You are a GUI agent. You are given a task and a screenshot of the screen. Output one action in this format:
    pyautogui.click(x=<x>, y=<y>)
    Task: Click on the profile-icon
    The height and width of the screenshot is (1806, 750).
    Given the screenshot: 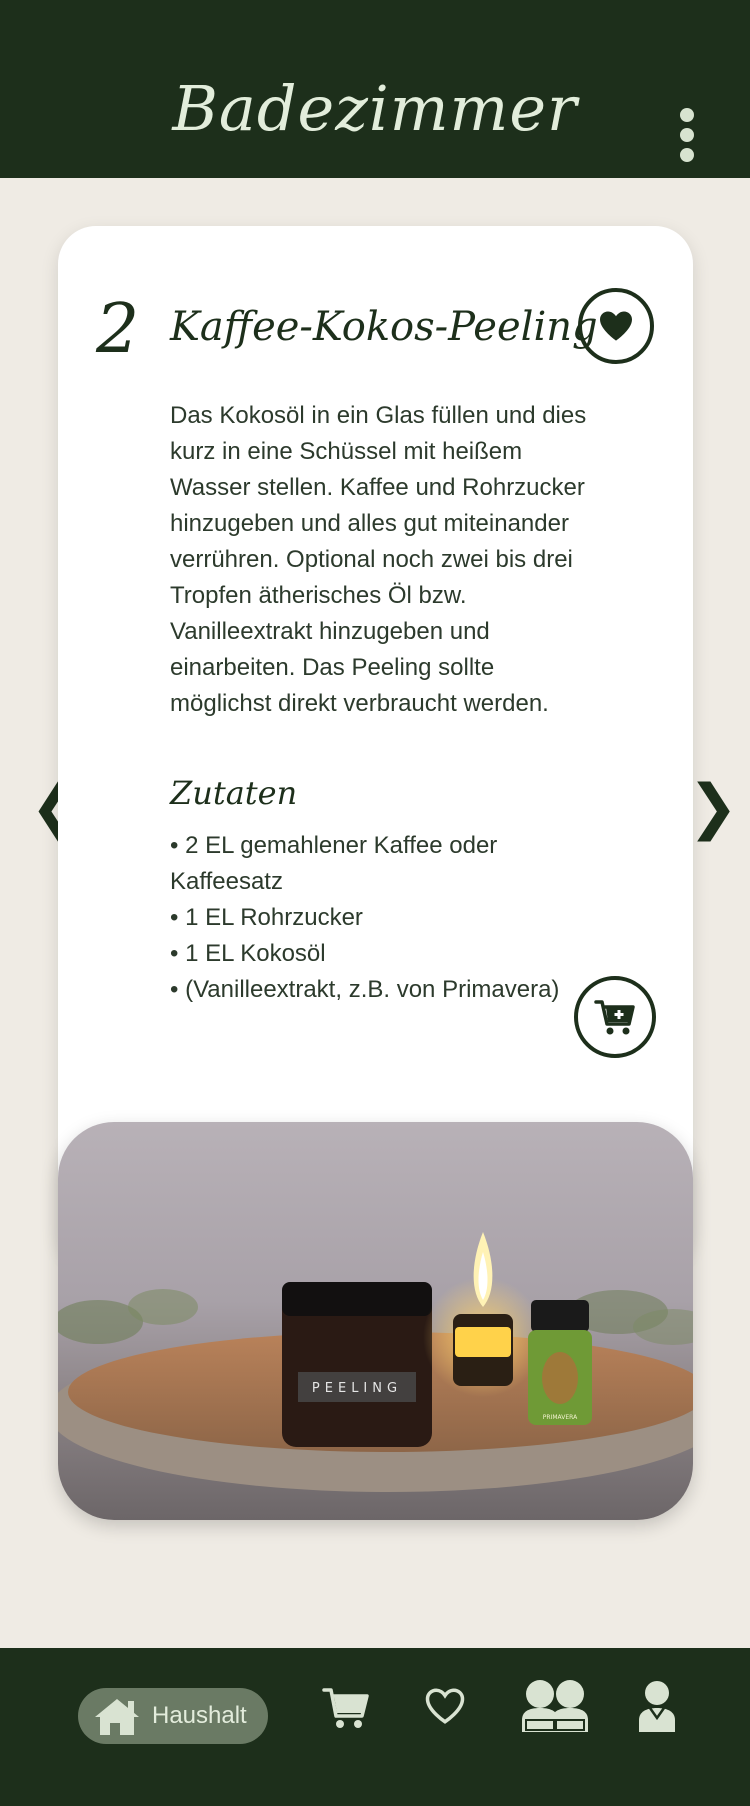 What is the action you would take?
    pyautogui.click(x=657, y=1706)
    